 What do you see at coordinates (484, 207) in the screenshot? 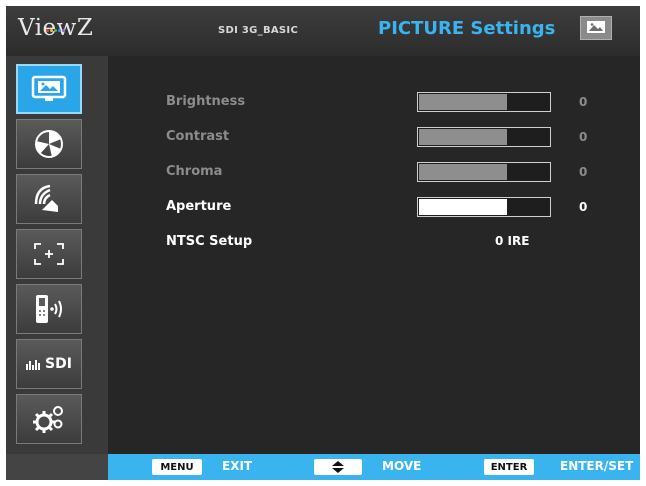
I see `aperture-slider` at bounding box center [484, 207].